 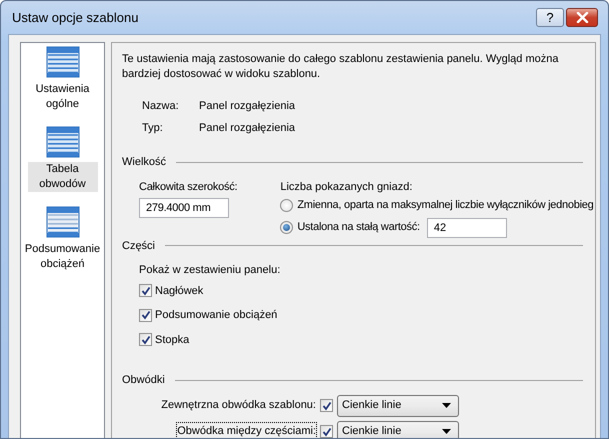 I want to click on property-label: Typ:, so click(x=153, y=128).